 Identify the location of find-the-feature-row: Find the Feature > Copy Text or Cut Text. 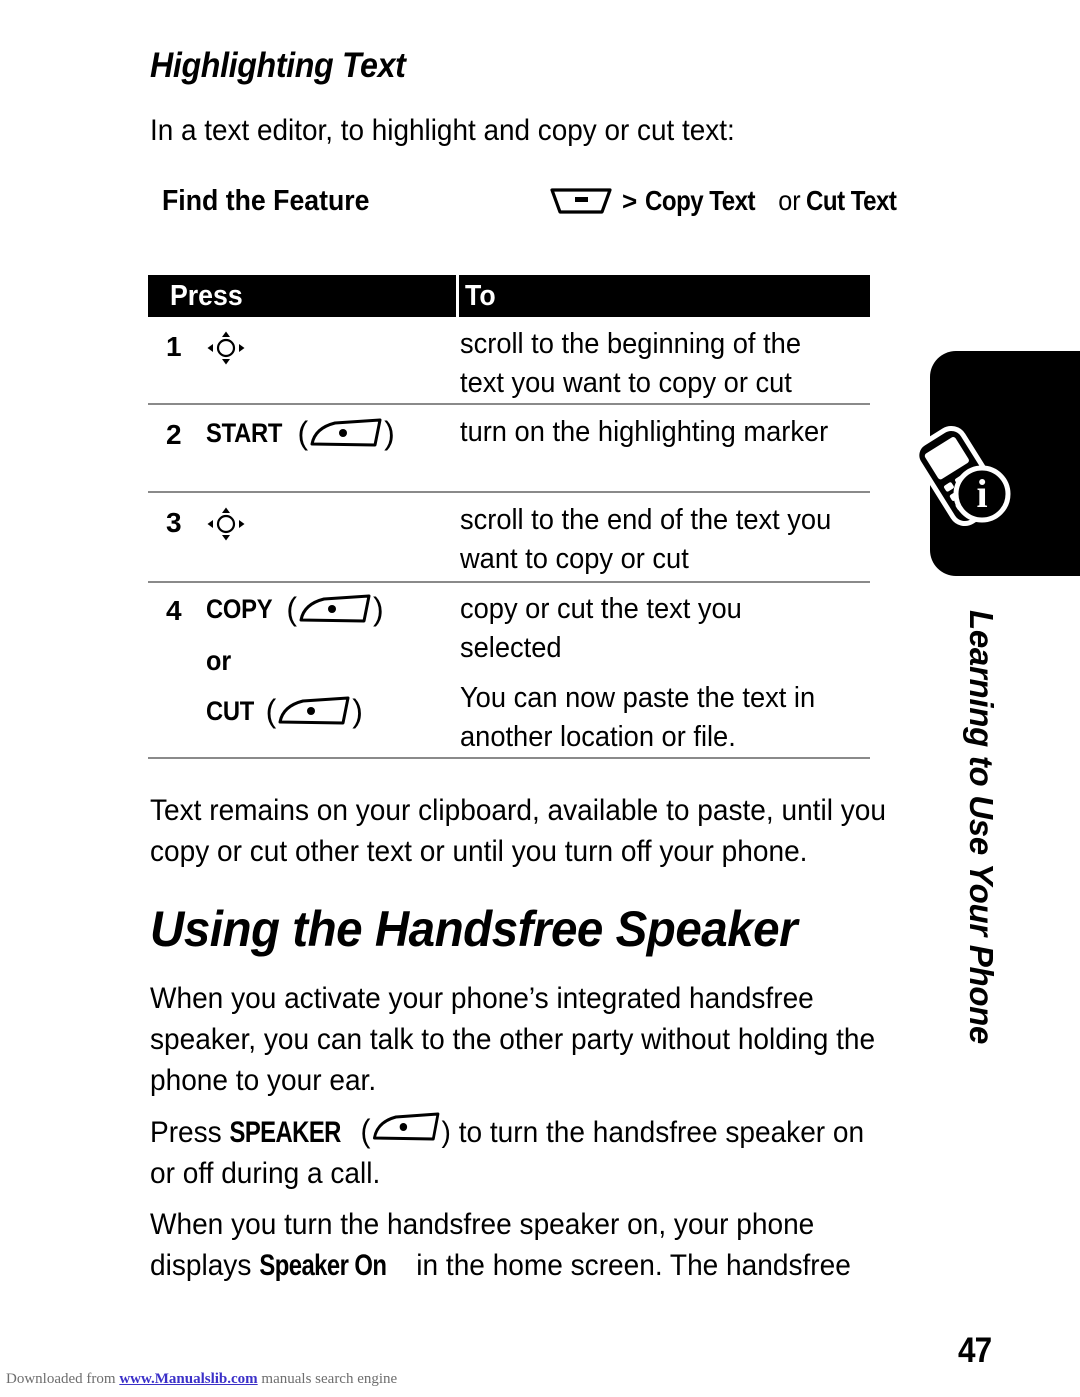
(523, 205).